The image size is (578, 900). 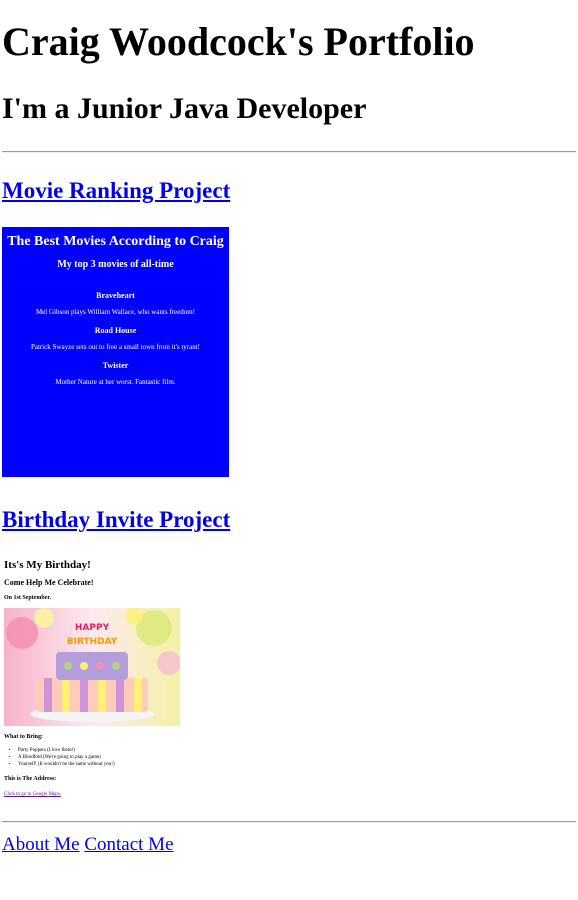 I want to click on address-heading: This is The Address:, so click(x=30, y=779).